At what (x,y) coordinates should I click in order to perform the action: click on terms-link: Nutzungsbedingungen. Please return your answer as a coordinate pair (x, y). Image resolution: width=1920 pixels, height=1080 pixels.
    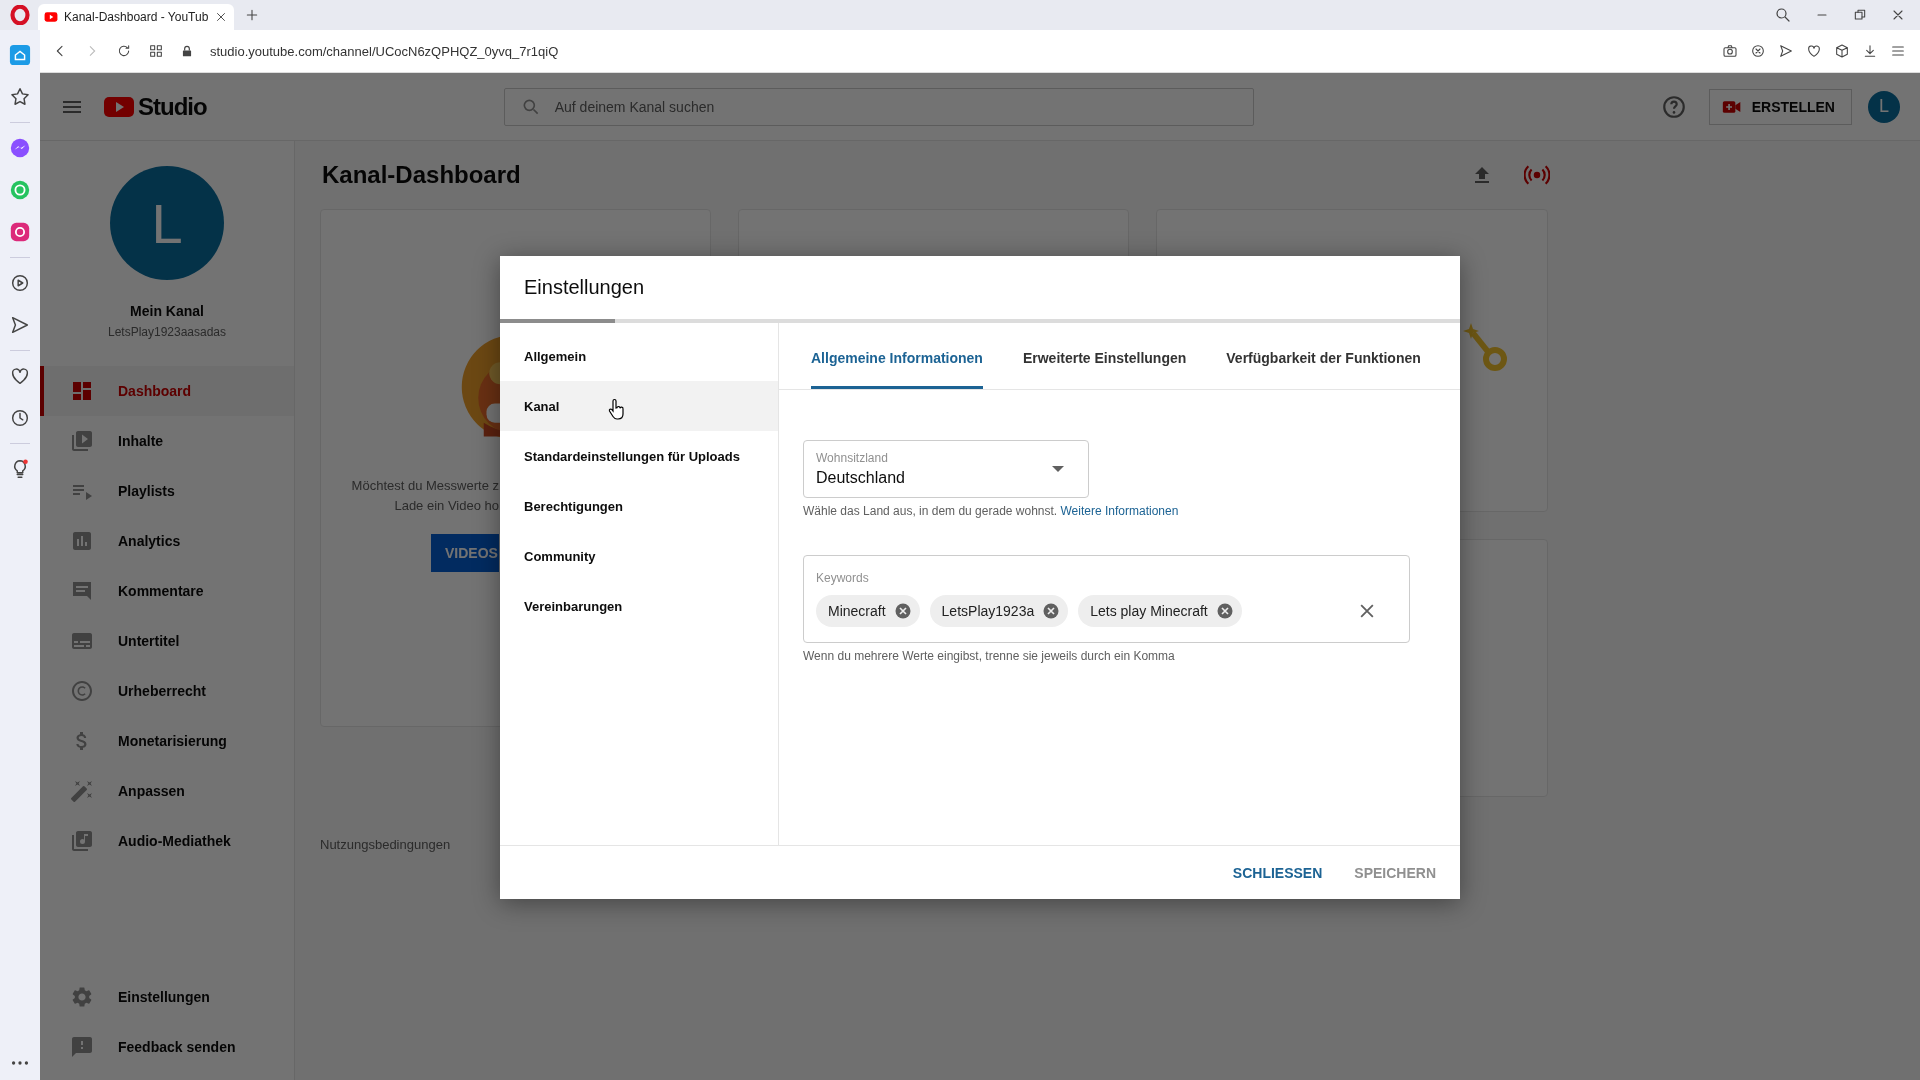
    Looking at the image, I should click on (385, 844).